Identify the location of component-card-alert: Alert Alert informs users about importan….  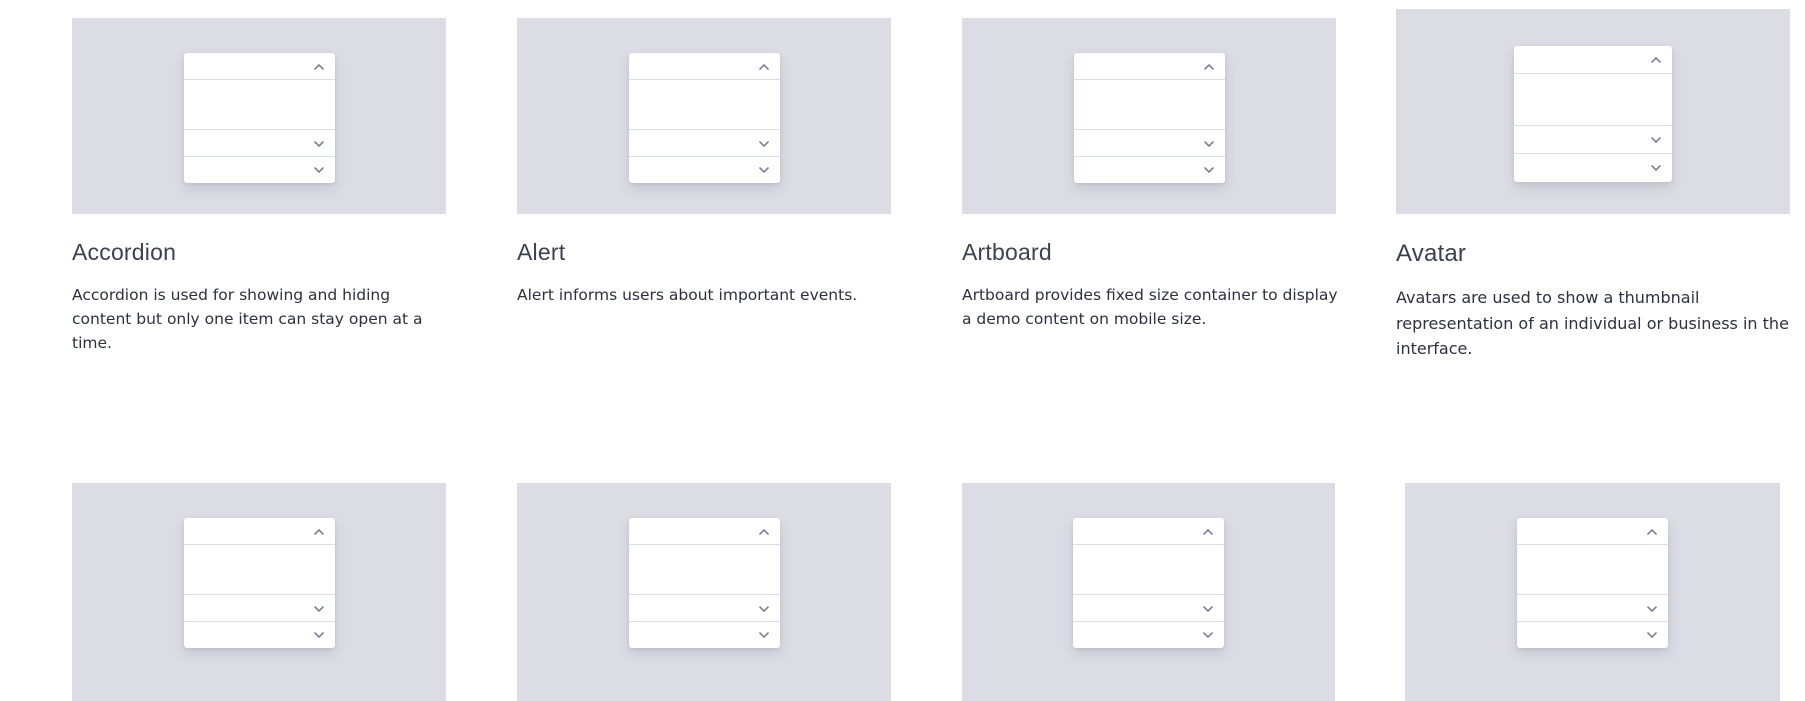
(704, 178).